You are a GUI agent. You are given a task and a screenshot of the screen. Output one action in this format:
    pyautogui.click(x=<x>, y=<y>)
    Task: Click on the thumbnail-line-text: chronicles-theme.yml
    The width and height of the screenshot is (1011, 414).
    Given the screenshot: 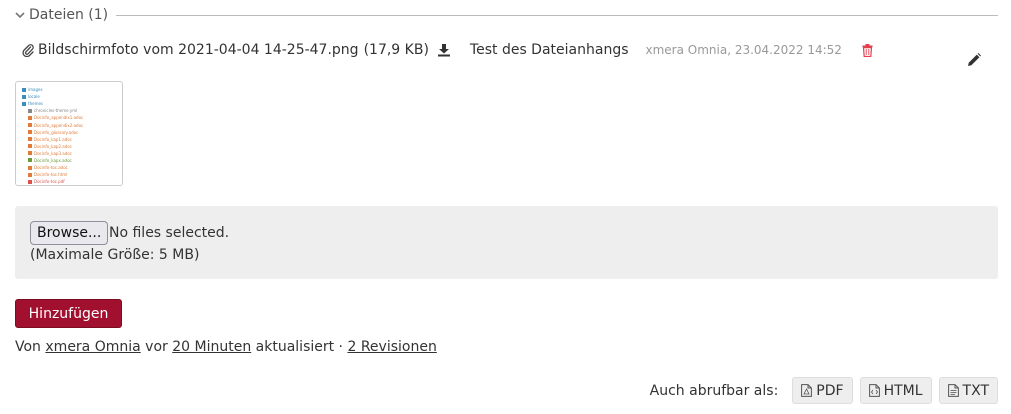 What is the action you would take?
    pyautogui.click(x=56, y=111)
    